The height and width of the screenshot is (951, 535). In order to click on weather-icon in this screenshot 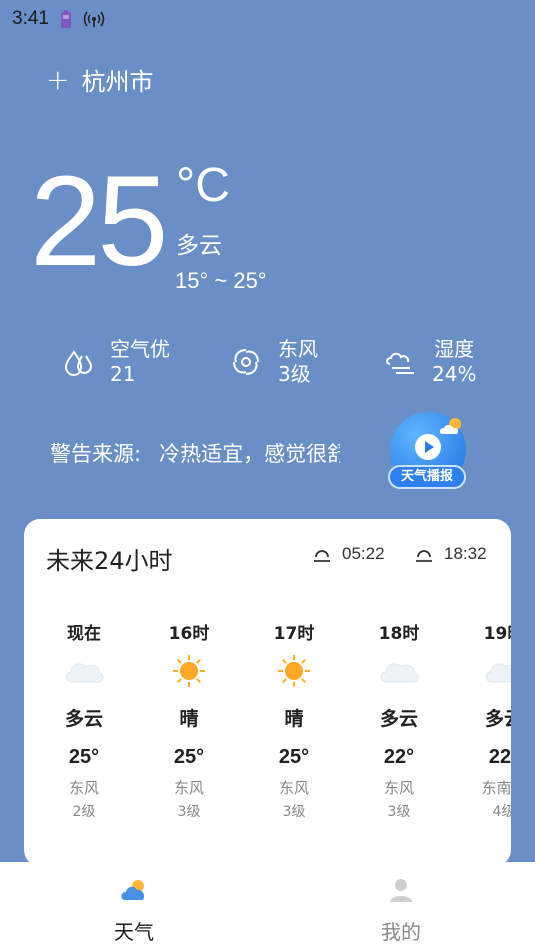, I will do `click(133, 890)`.